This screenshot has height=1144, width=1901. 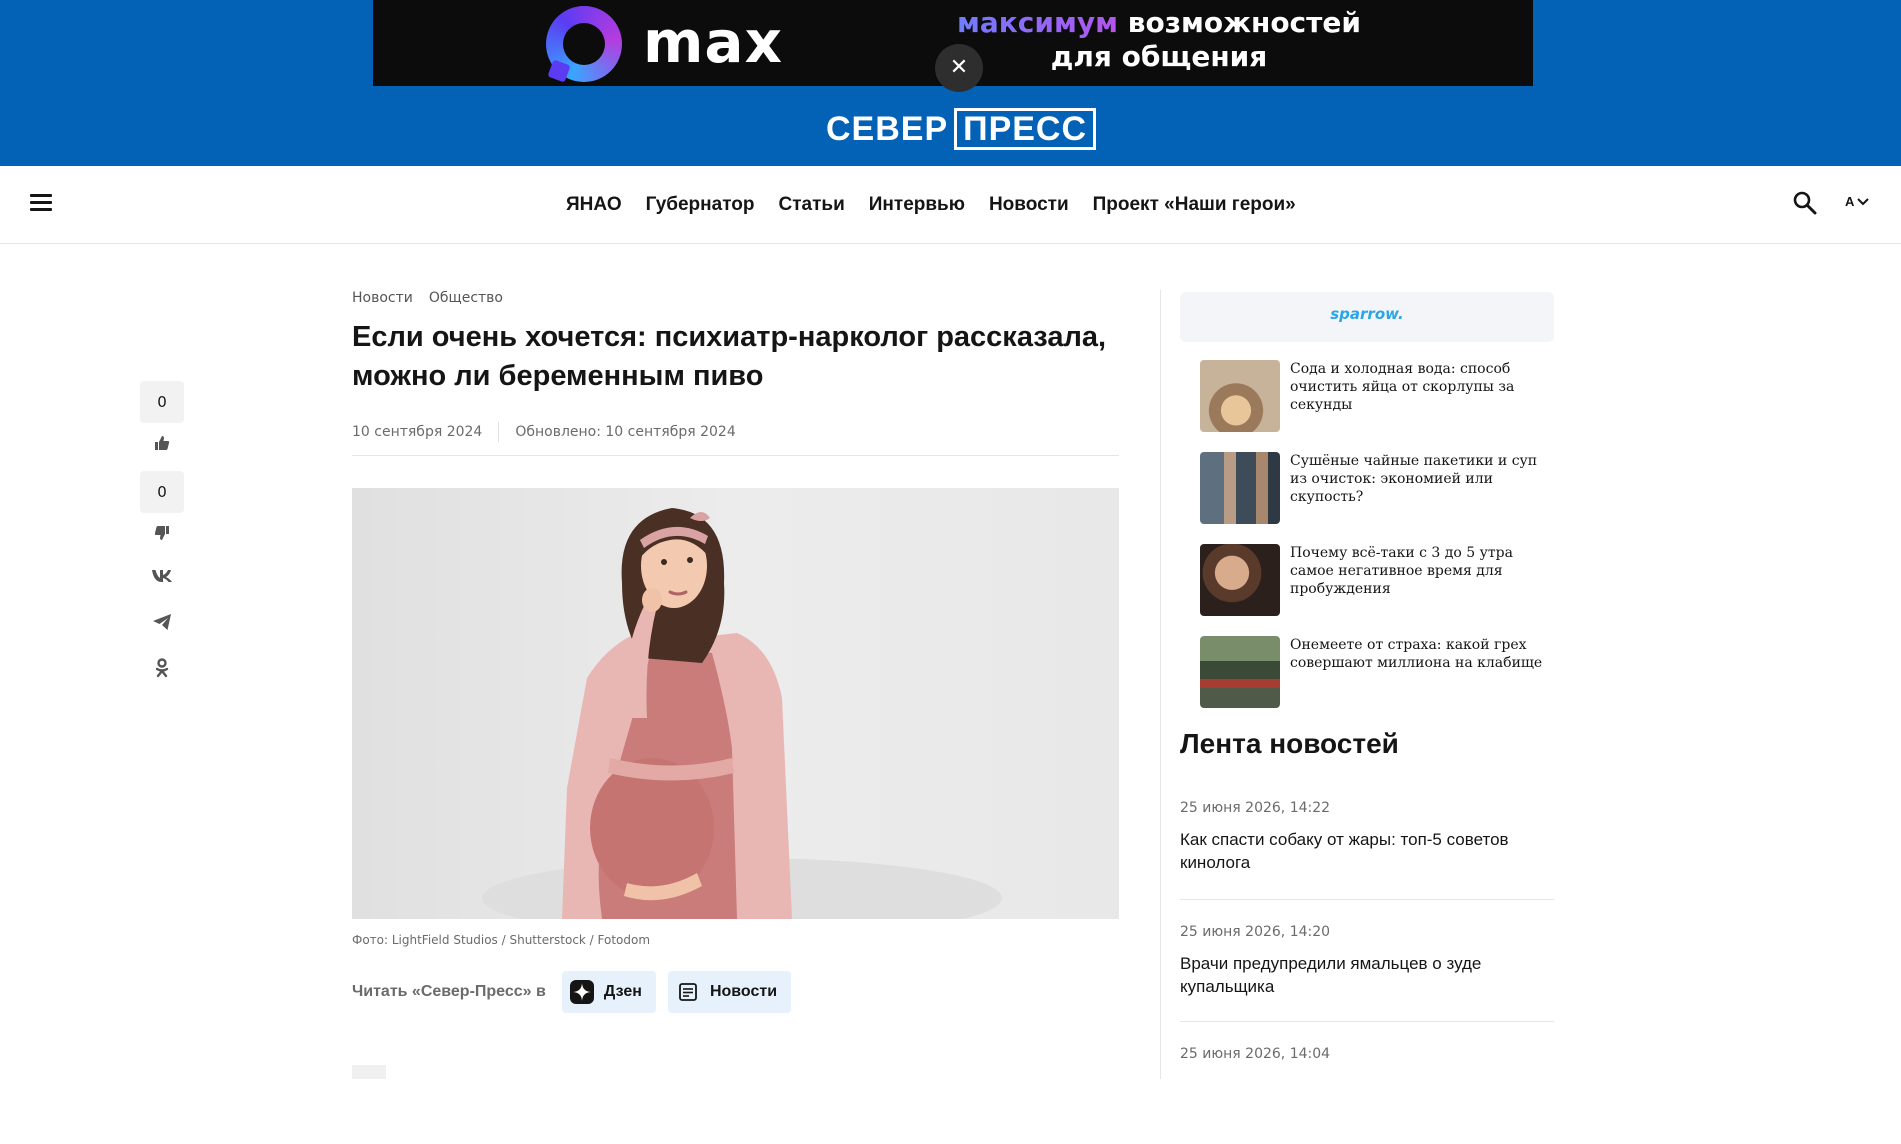 I want to click on dzen-icon, so click(x=581, y=992).